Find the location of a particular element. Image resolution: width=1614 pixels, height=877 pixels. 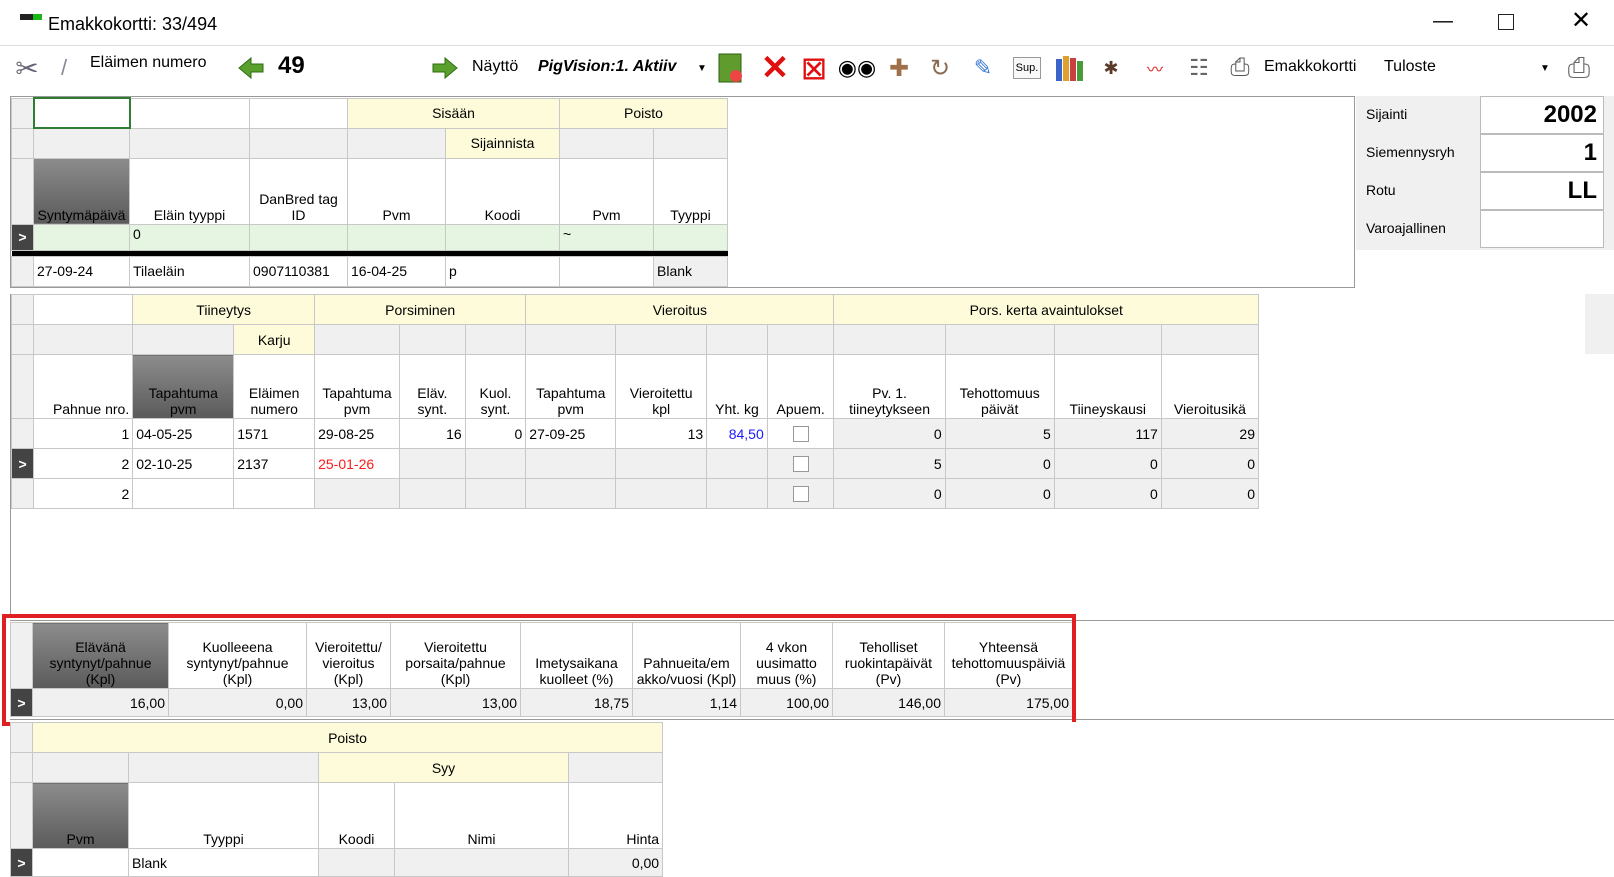

farrow-date-cell: 25-01-26 is located at coordinates (357, 463).